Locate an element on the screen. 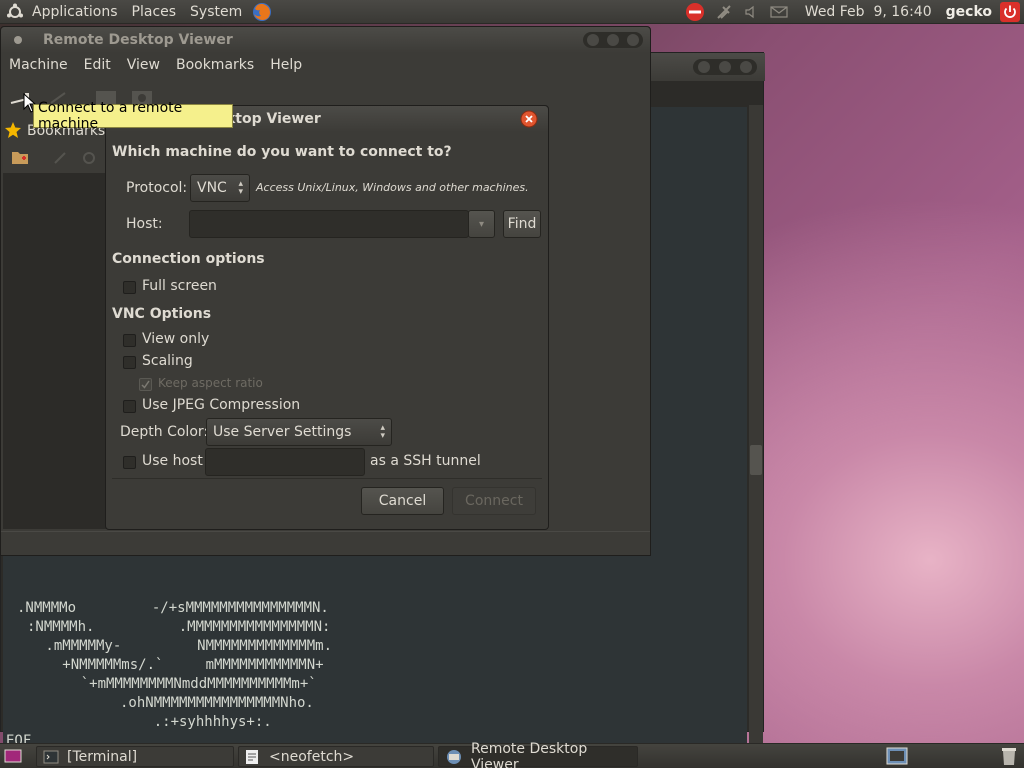 This screenshot has height=768, width=1024. bookmarks-list is located at coordinates (55, 351).